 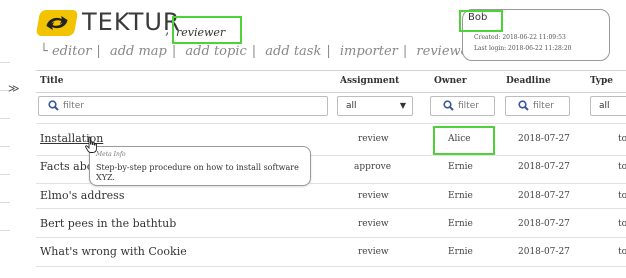 What do you see at coordinates (402, 105) in the screenshot?
I see `caret-down-icon: ▼` at bounding box center [402, 105].